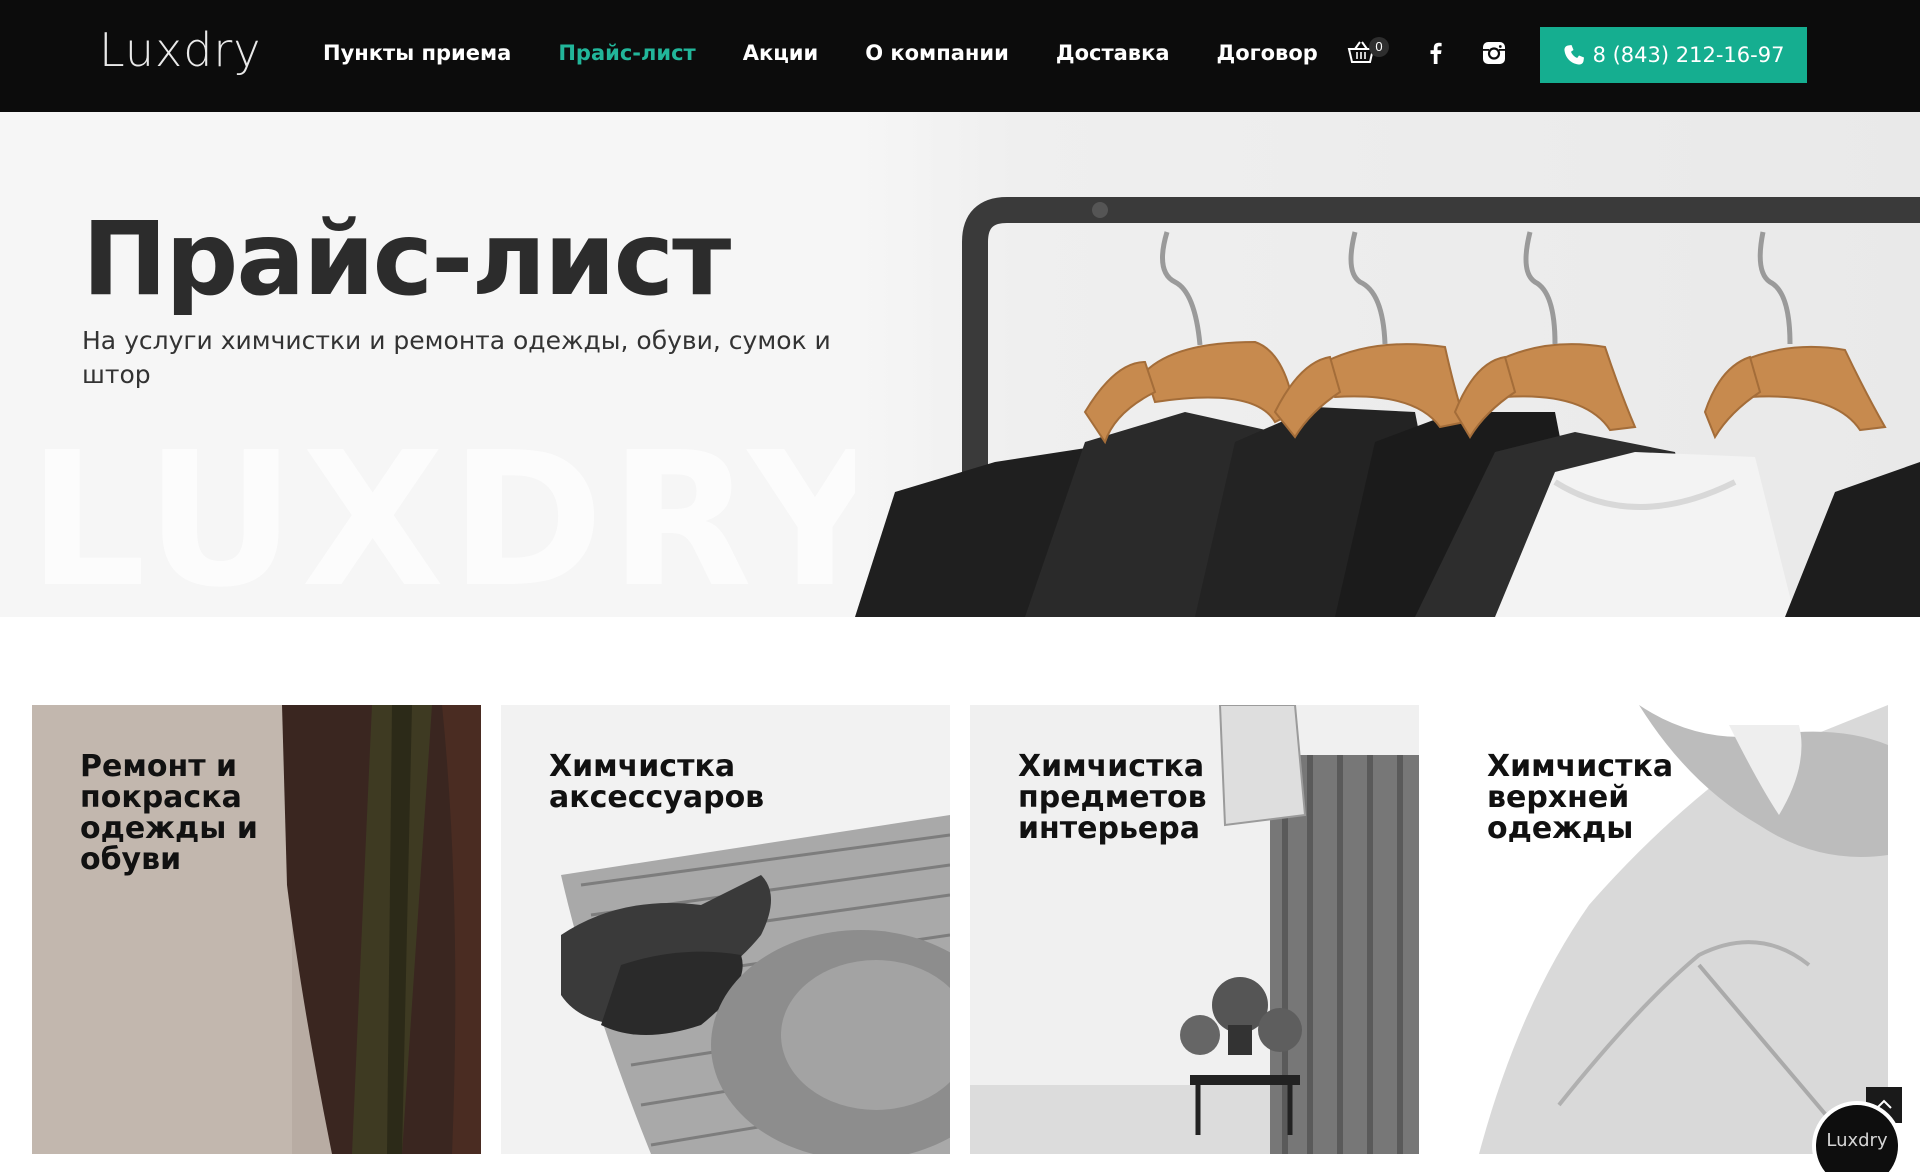  What do you see at coordinates (657, 782) in the screenshot?
I see `card-title: Химчистка аксессуаров` at bounding box center [657, 782].